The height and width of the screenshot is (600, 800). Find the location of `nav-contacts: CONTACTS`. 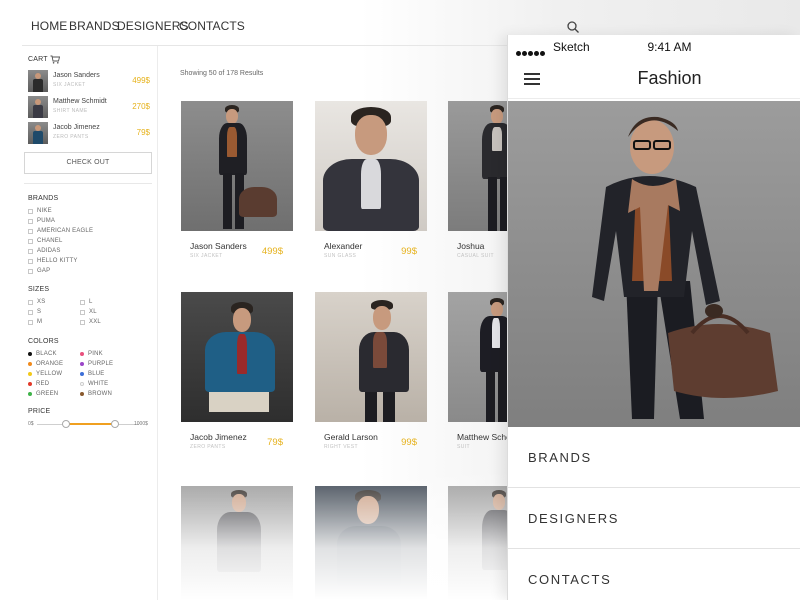

nav-contacts: CONTACTS is located at coordinates (212, 26).